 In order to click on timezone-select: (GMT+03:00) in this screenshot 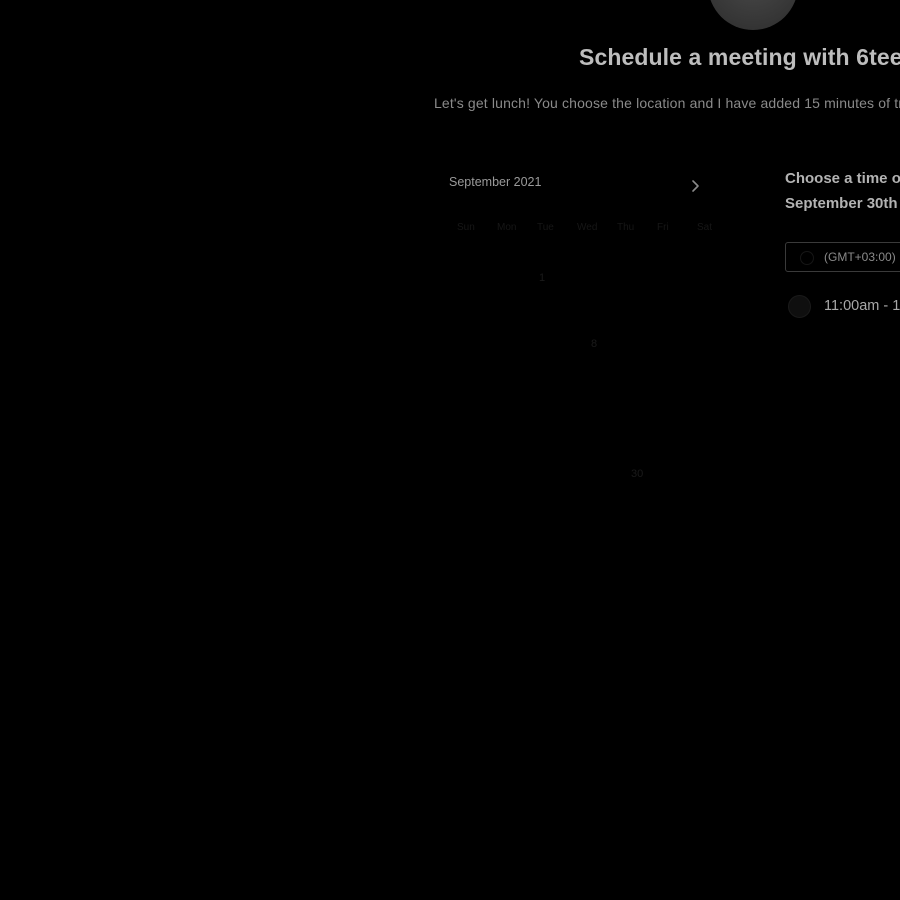, I will do `click(842, 257)`.